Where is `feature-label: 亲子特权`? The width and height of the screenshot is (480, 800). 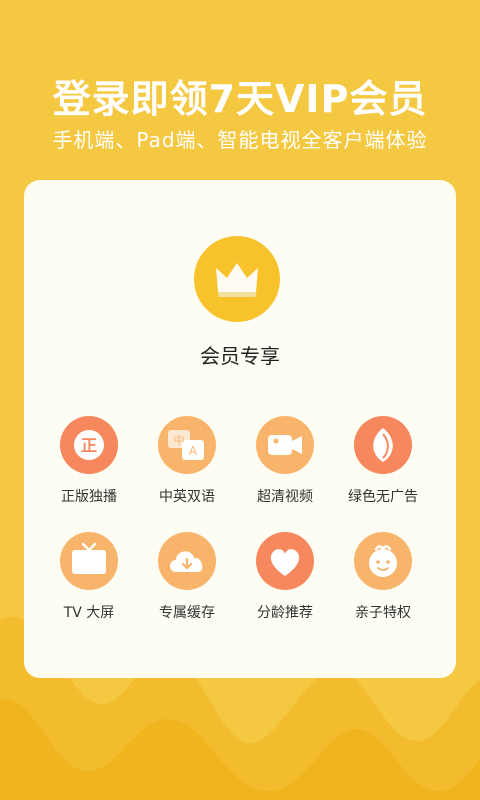
feature-label: 亲子特权 is located at coordinates (383, 613).